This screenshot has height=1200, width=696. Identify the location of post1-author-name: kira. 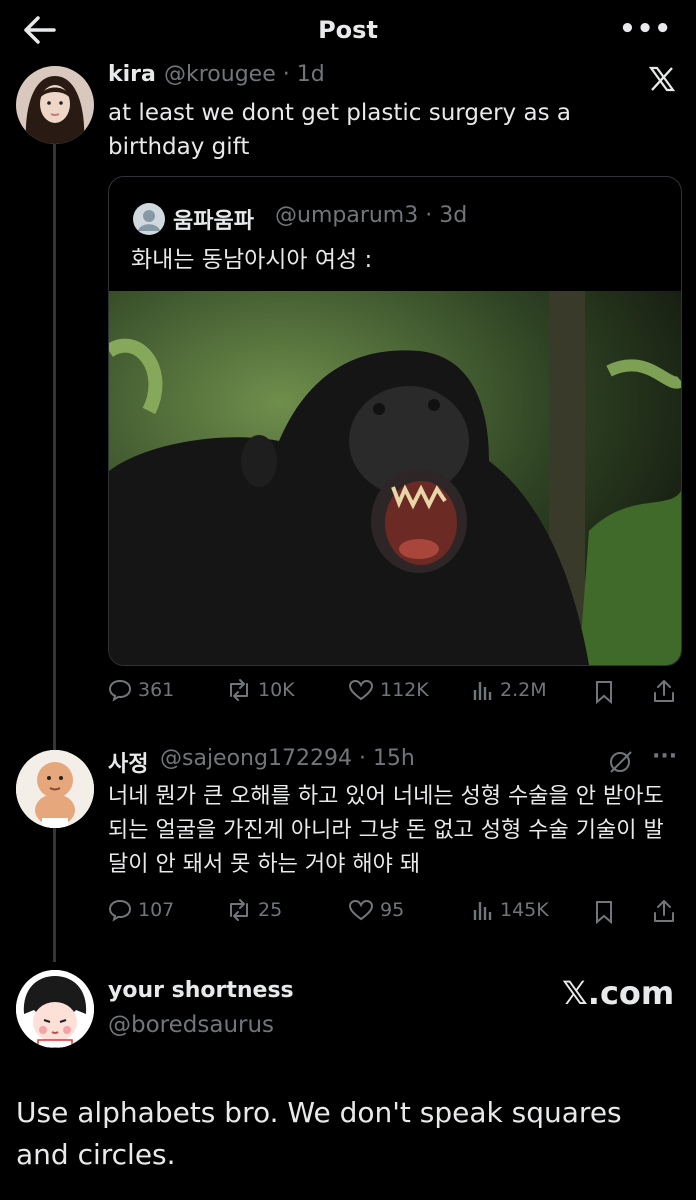
(132, 74).